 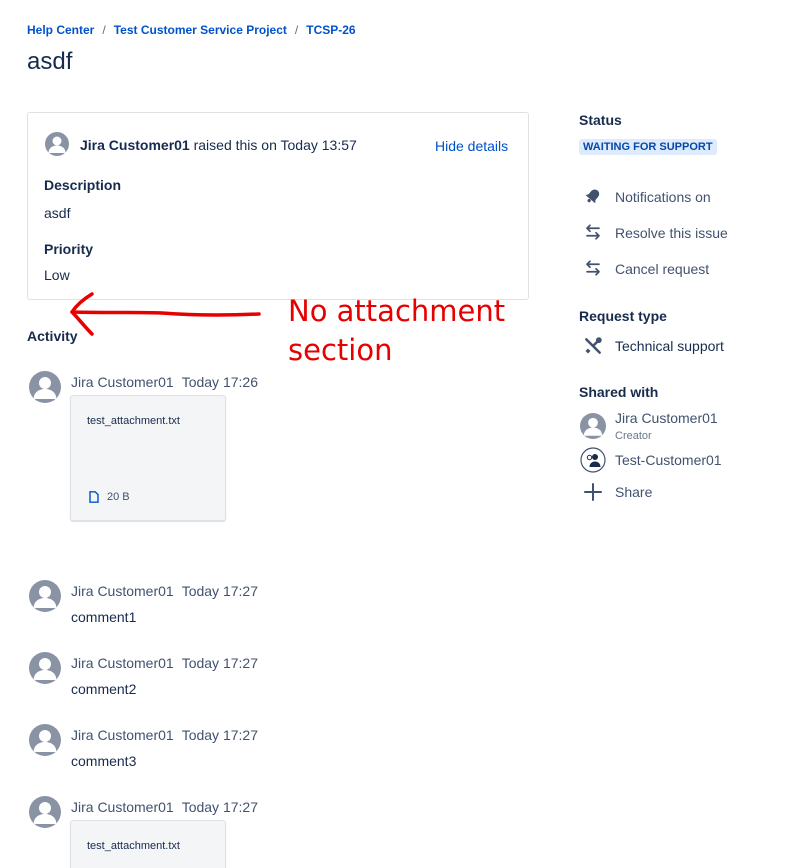 I want to click on tools-icon, so click(x=593, y=345).